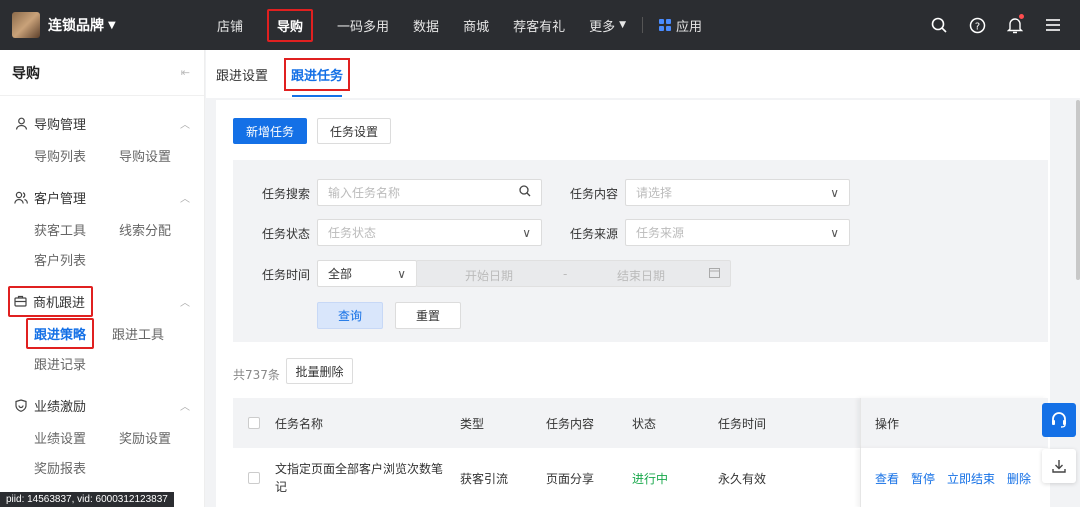 This screenshot has width=1080, height=507. What do you see at coordinates (594, 194) in the screenshot?
I see `content-label: 任务内容` at bounding box center [594, 194].